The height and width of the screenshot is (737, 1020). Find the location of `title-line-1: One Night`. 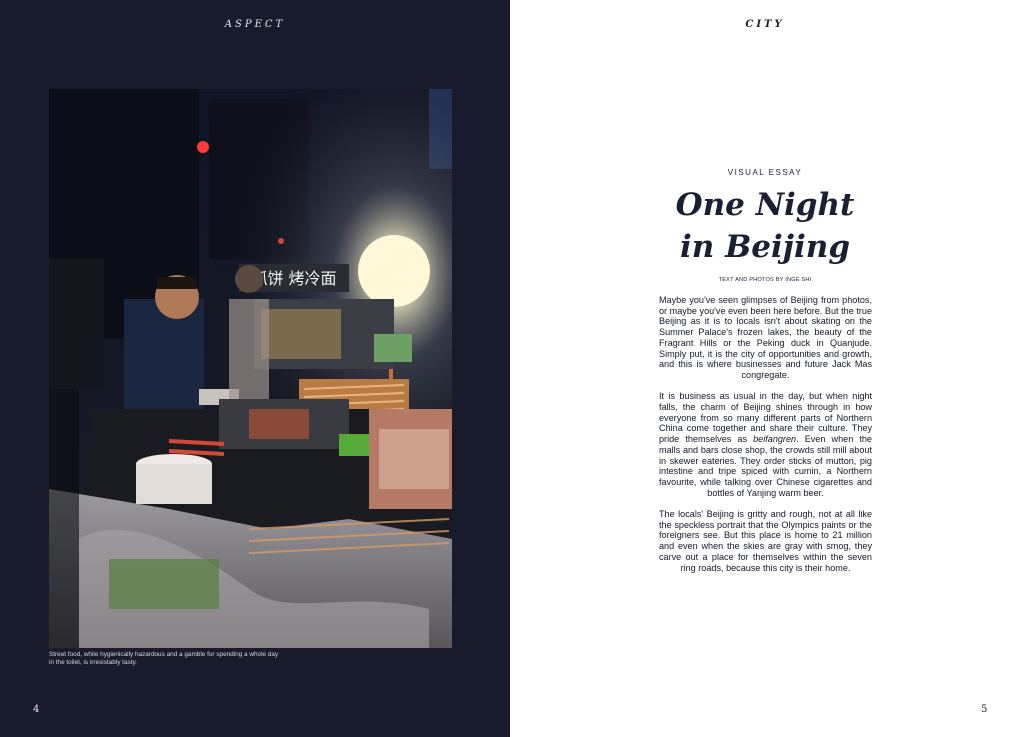

title-line-1: One Night is located at coordinates (765, 205).